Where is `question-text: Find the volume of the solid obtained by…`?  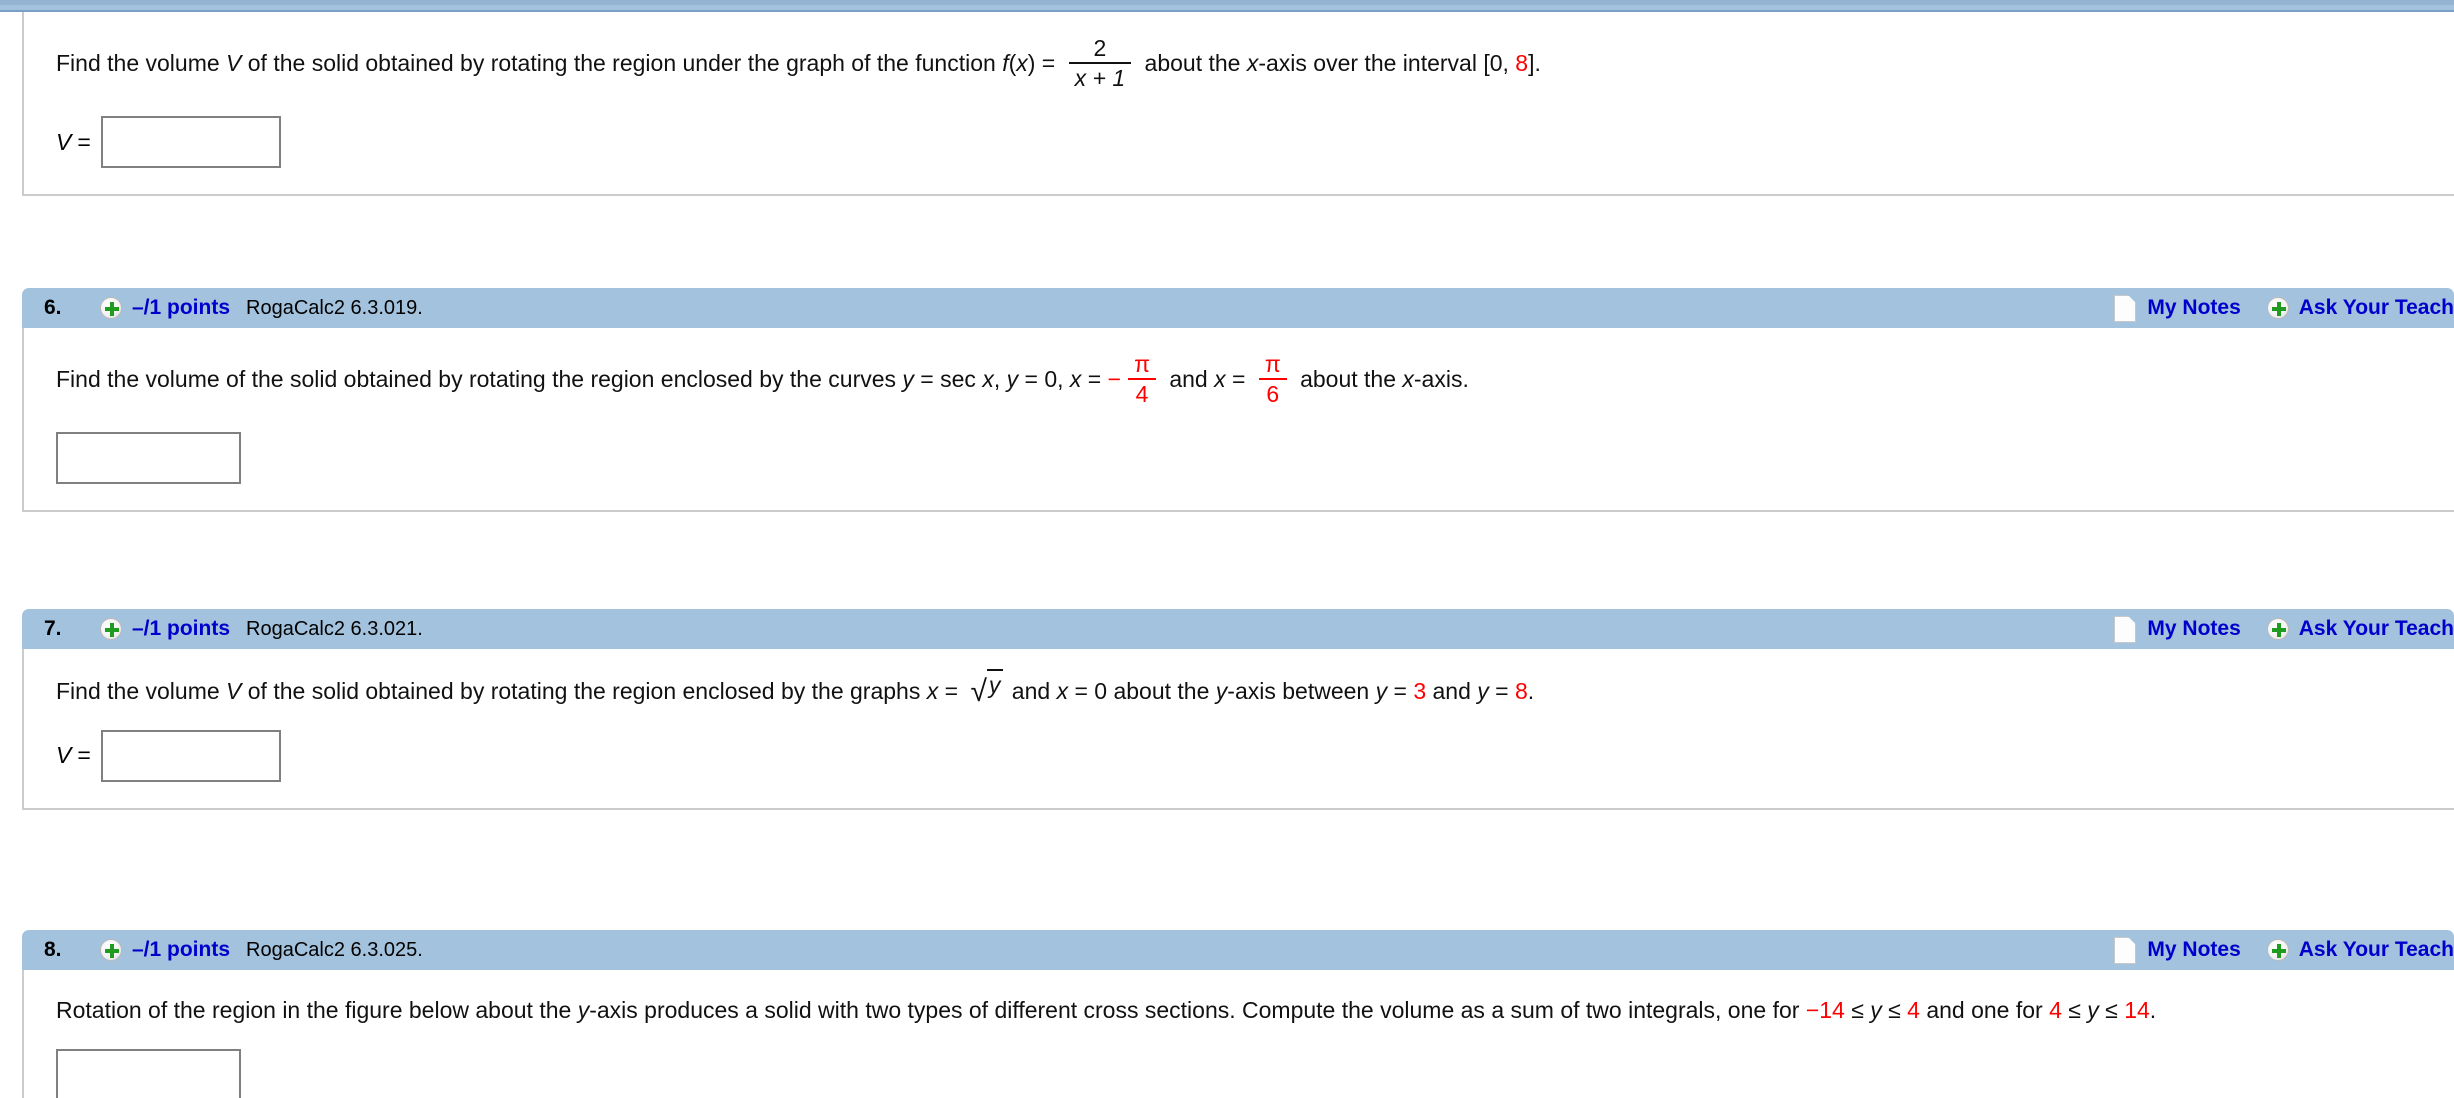
question-text: Find the volume of the solid obtained by… is located at coordinates (1255, 379).